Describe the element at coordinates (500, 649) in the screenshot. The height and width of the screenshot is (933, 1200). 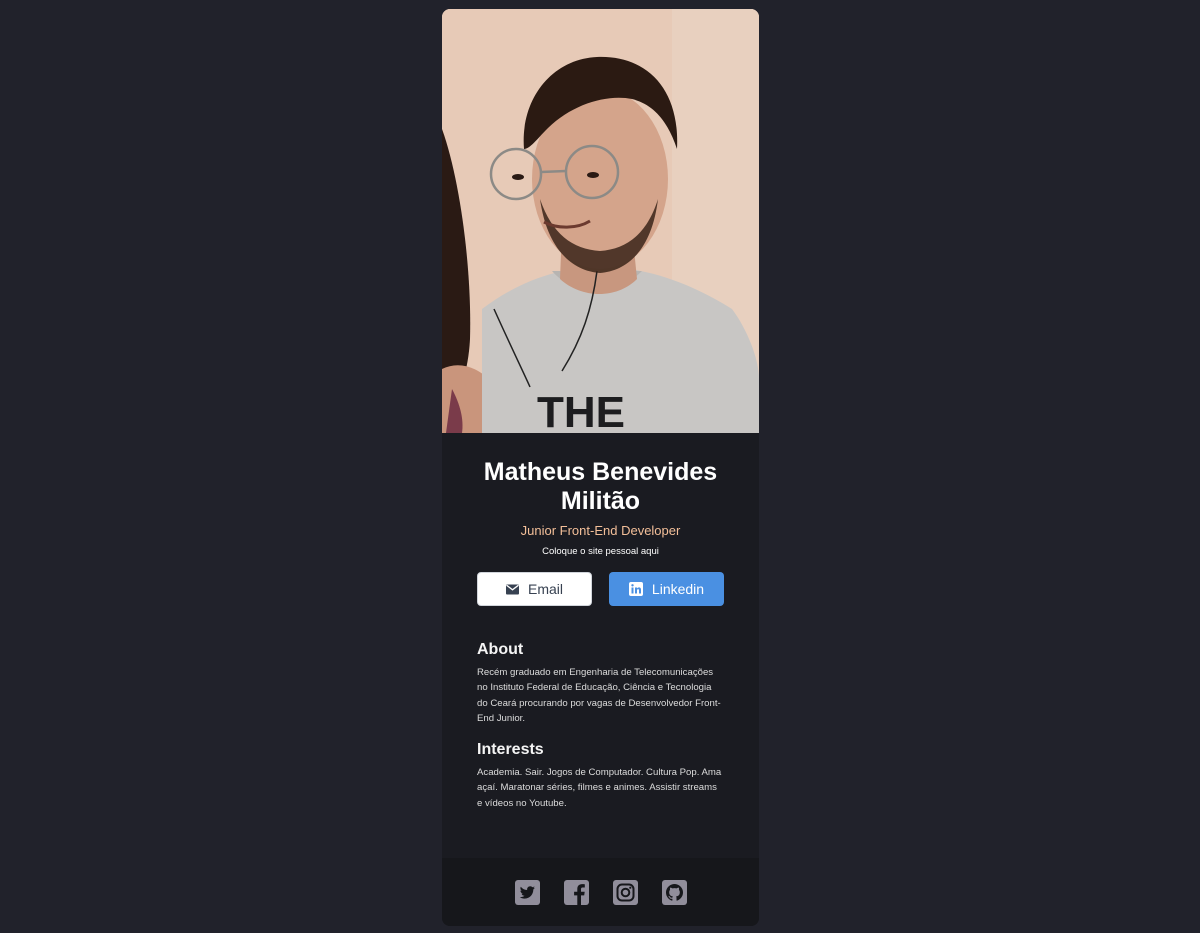
I see `about-heading: About` at that location.